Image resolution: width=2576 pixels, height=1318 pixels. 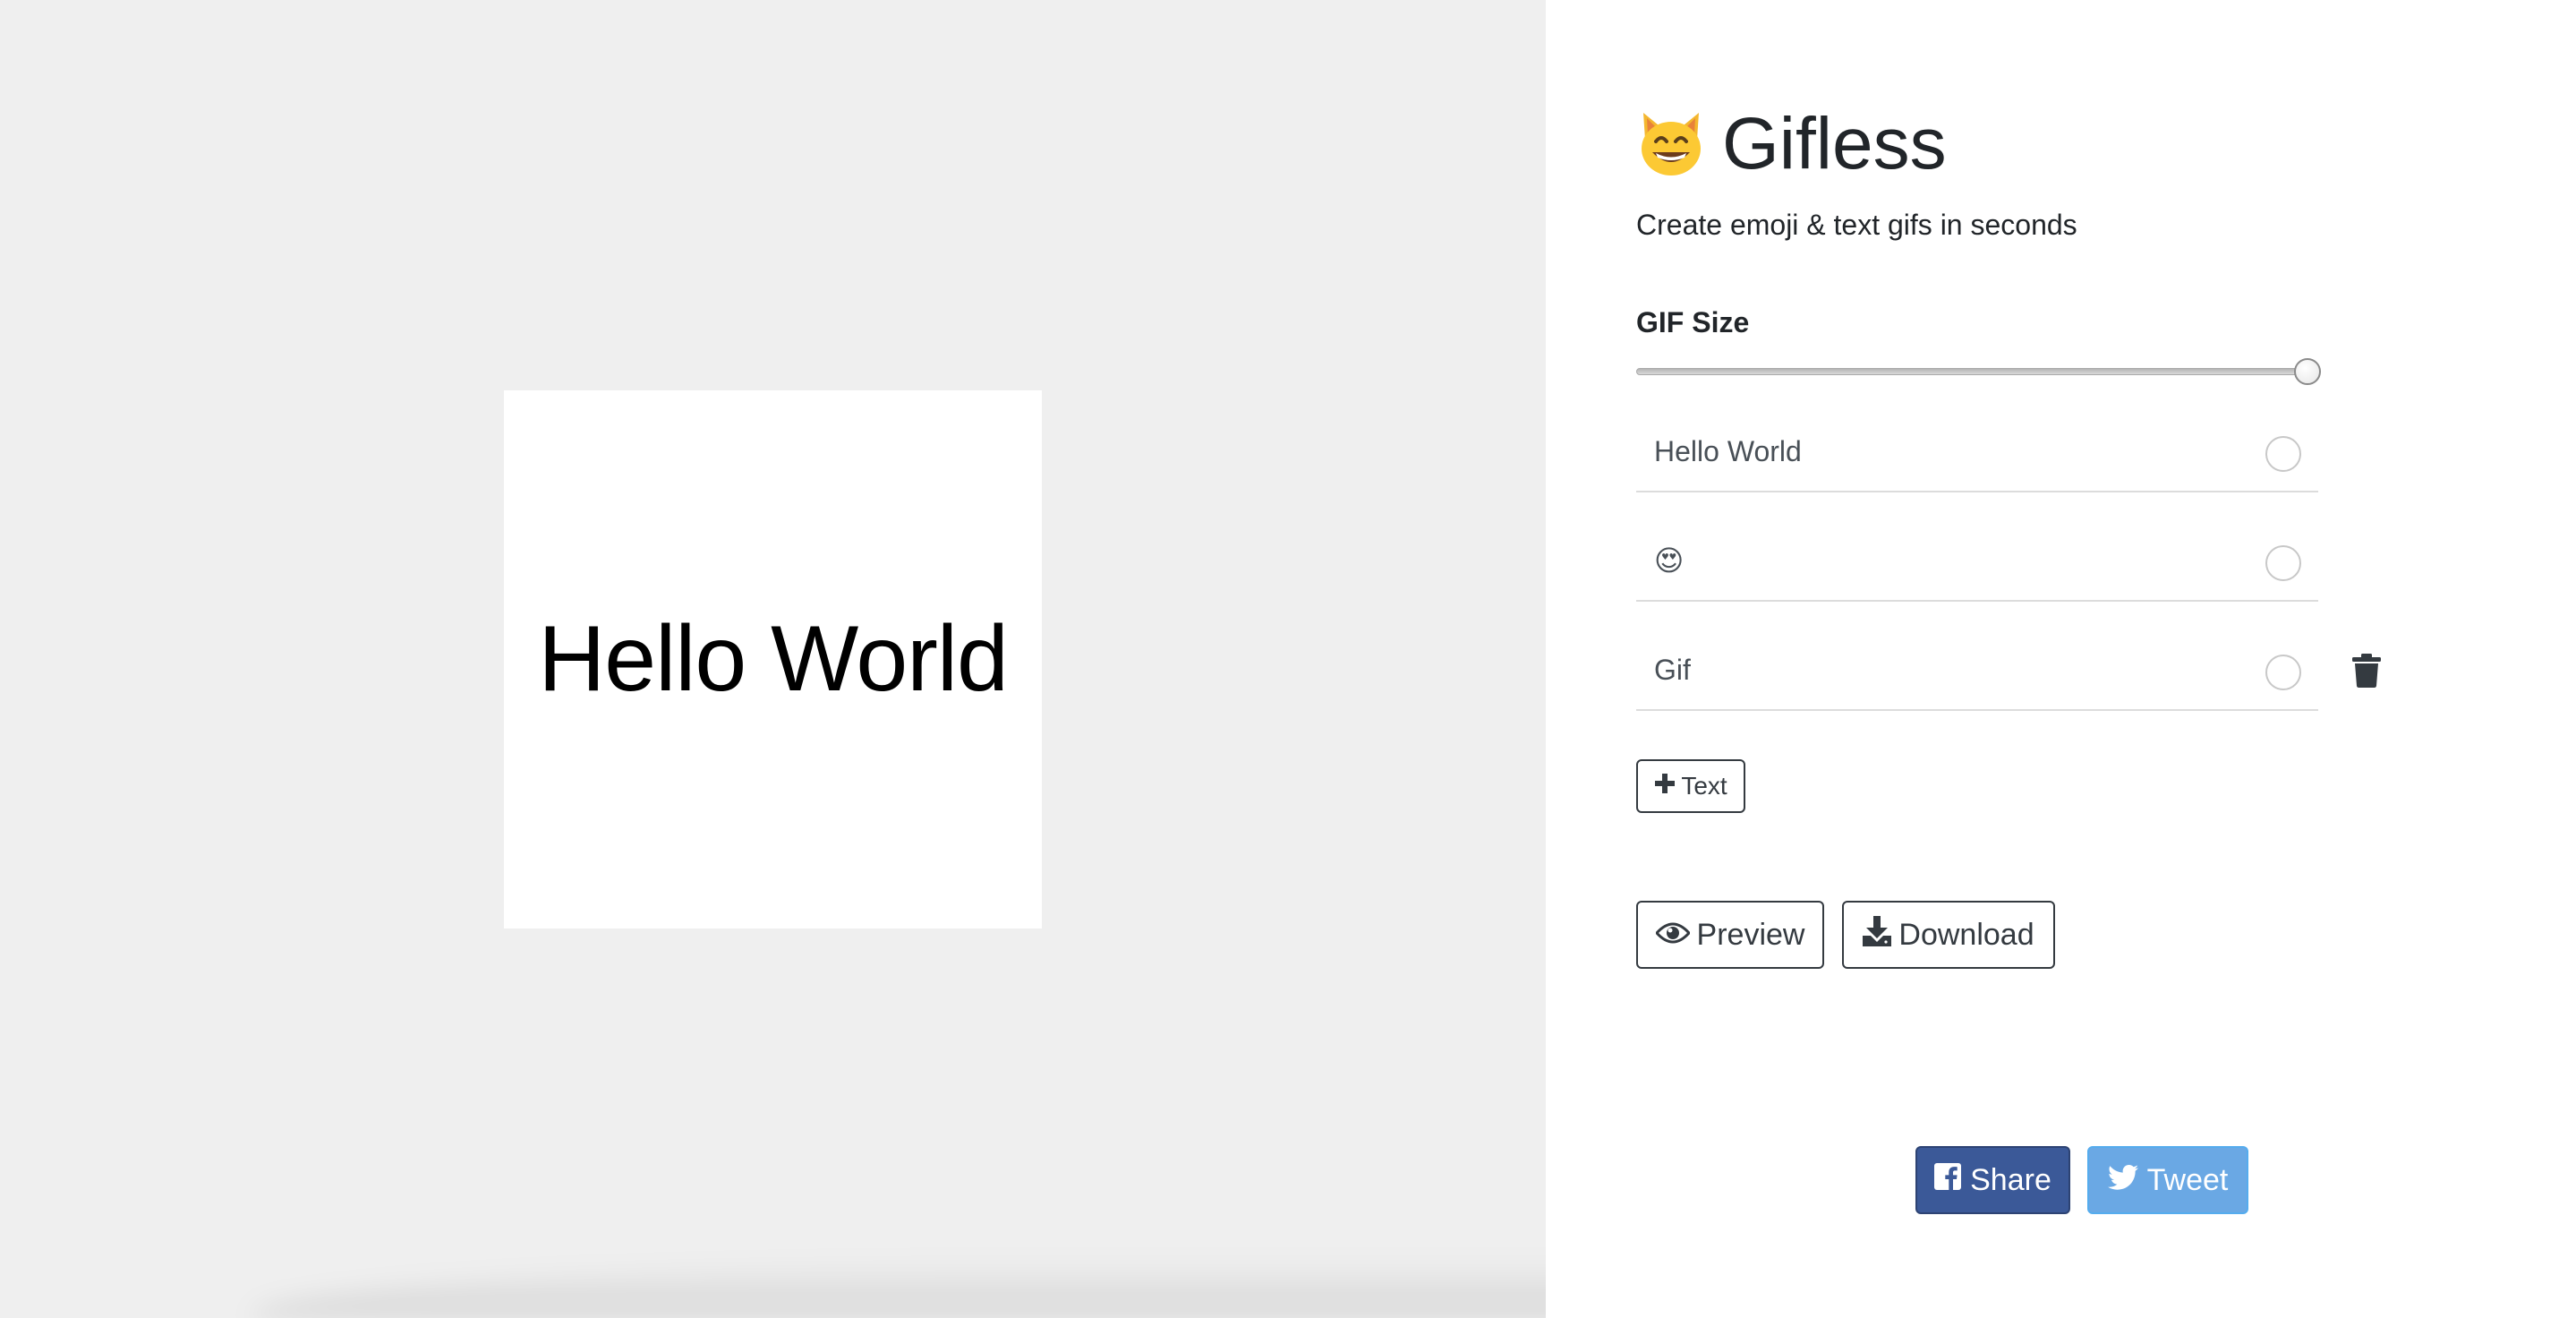 What do you see at coordinates (1877, 935) in the screenshot?
I see `download-icon` at bounding box center [1877, 935].